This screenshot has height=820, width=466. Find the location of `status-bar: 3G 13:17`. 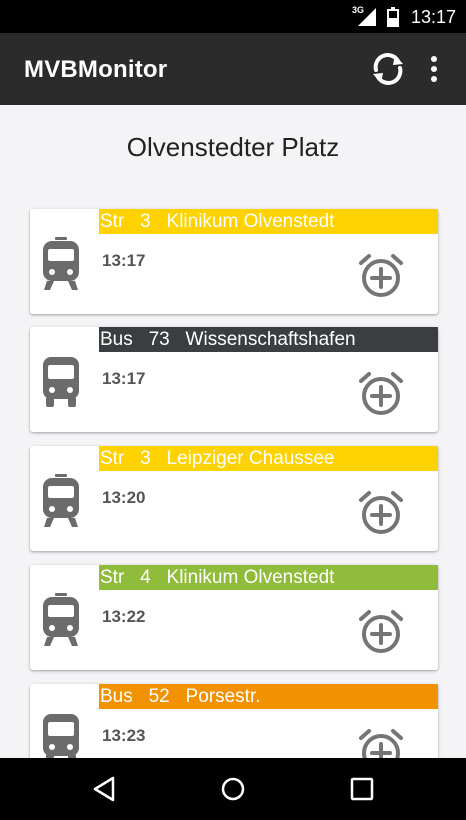

status-bar: 3G 13:17 is located at coordinates (233, 16).